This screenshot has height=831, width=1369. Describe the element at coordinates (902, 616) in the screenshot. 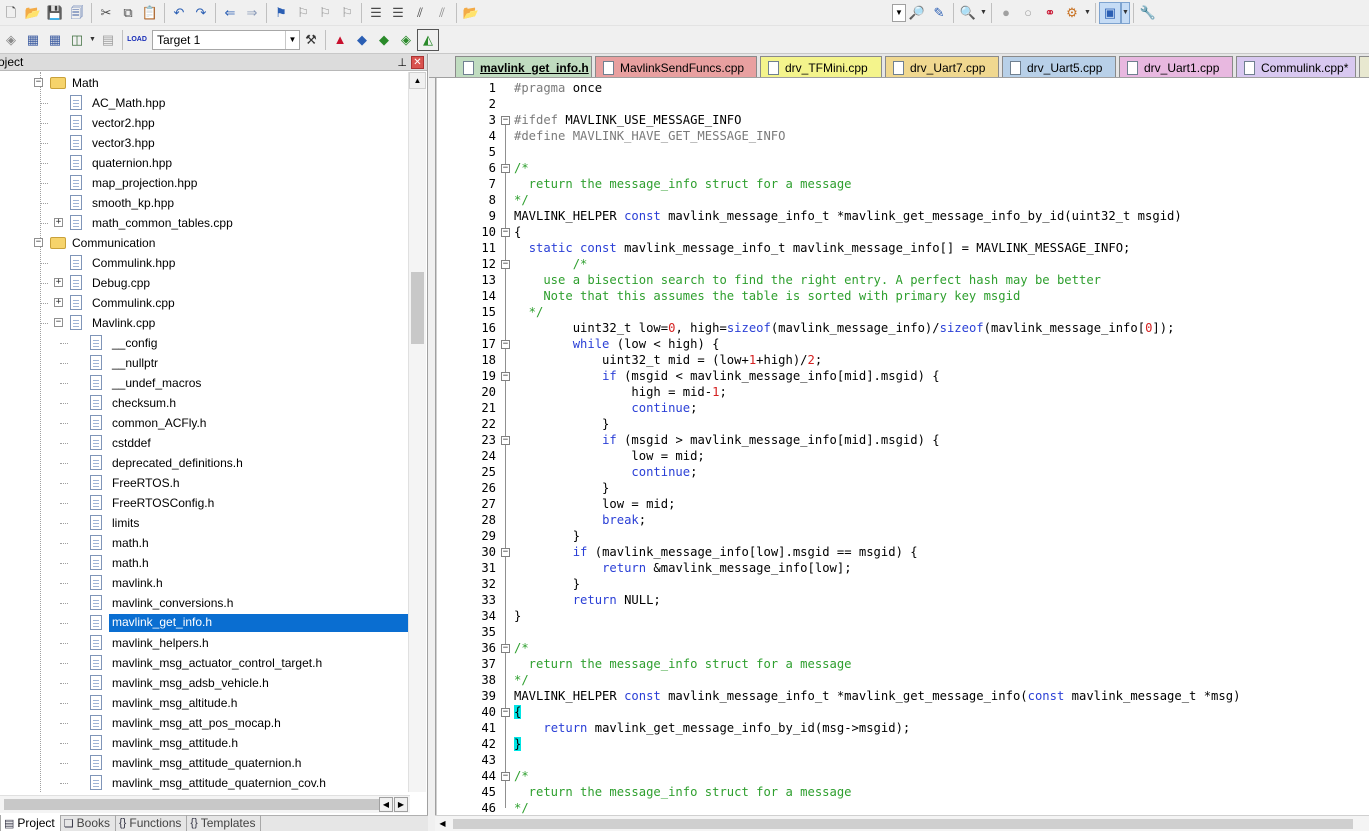

I see `code-line: 34}` at that location.